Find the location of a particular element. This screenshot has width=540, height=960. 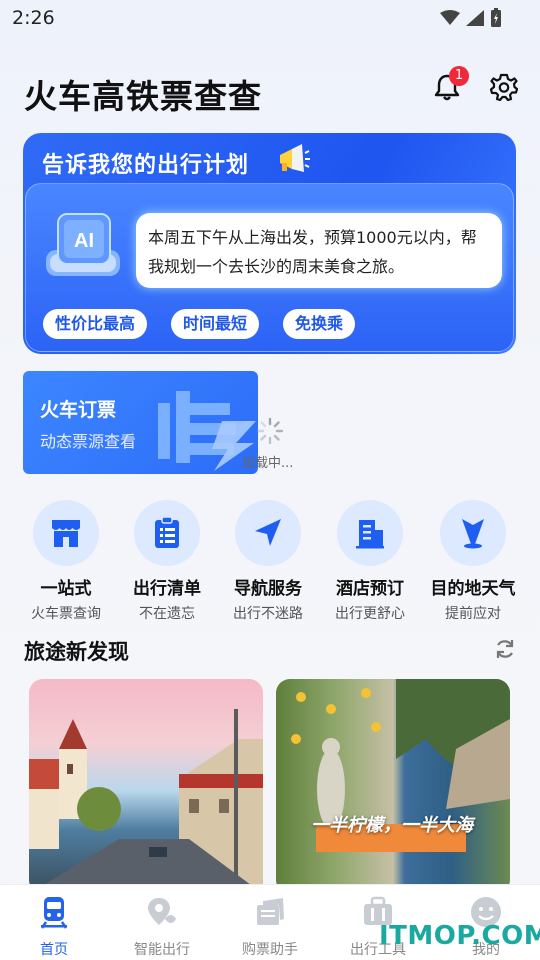

shop-icon is located at coordinates (66, 533).